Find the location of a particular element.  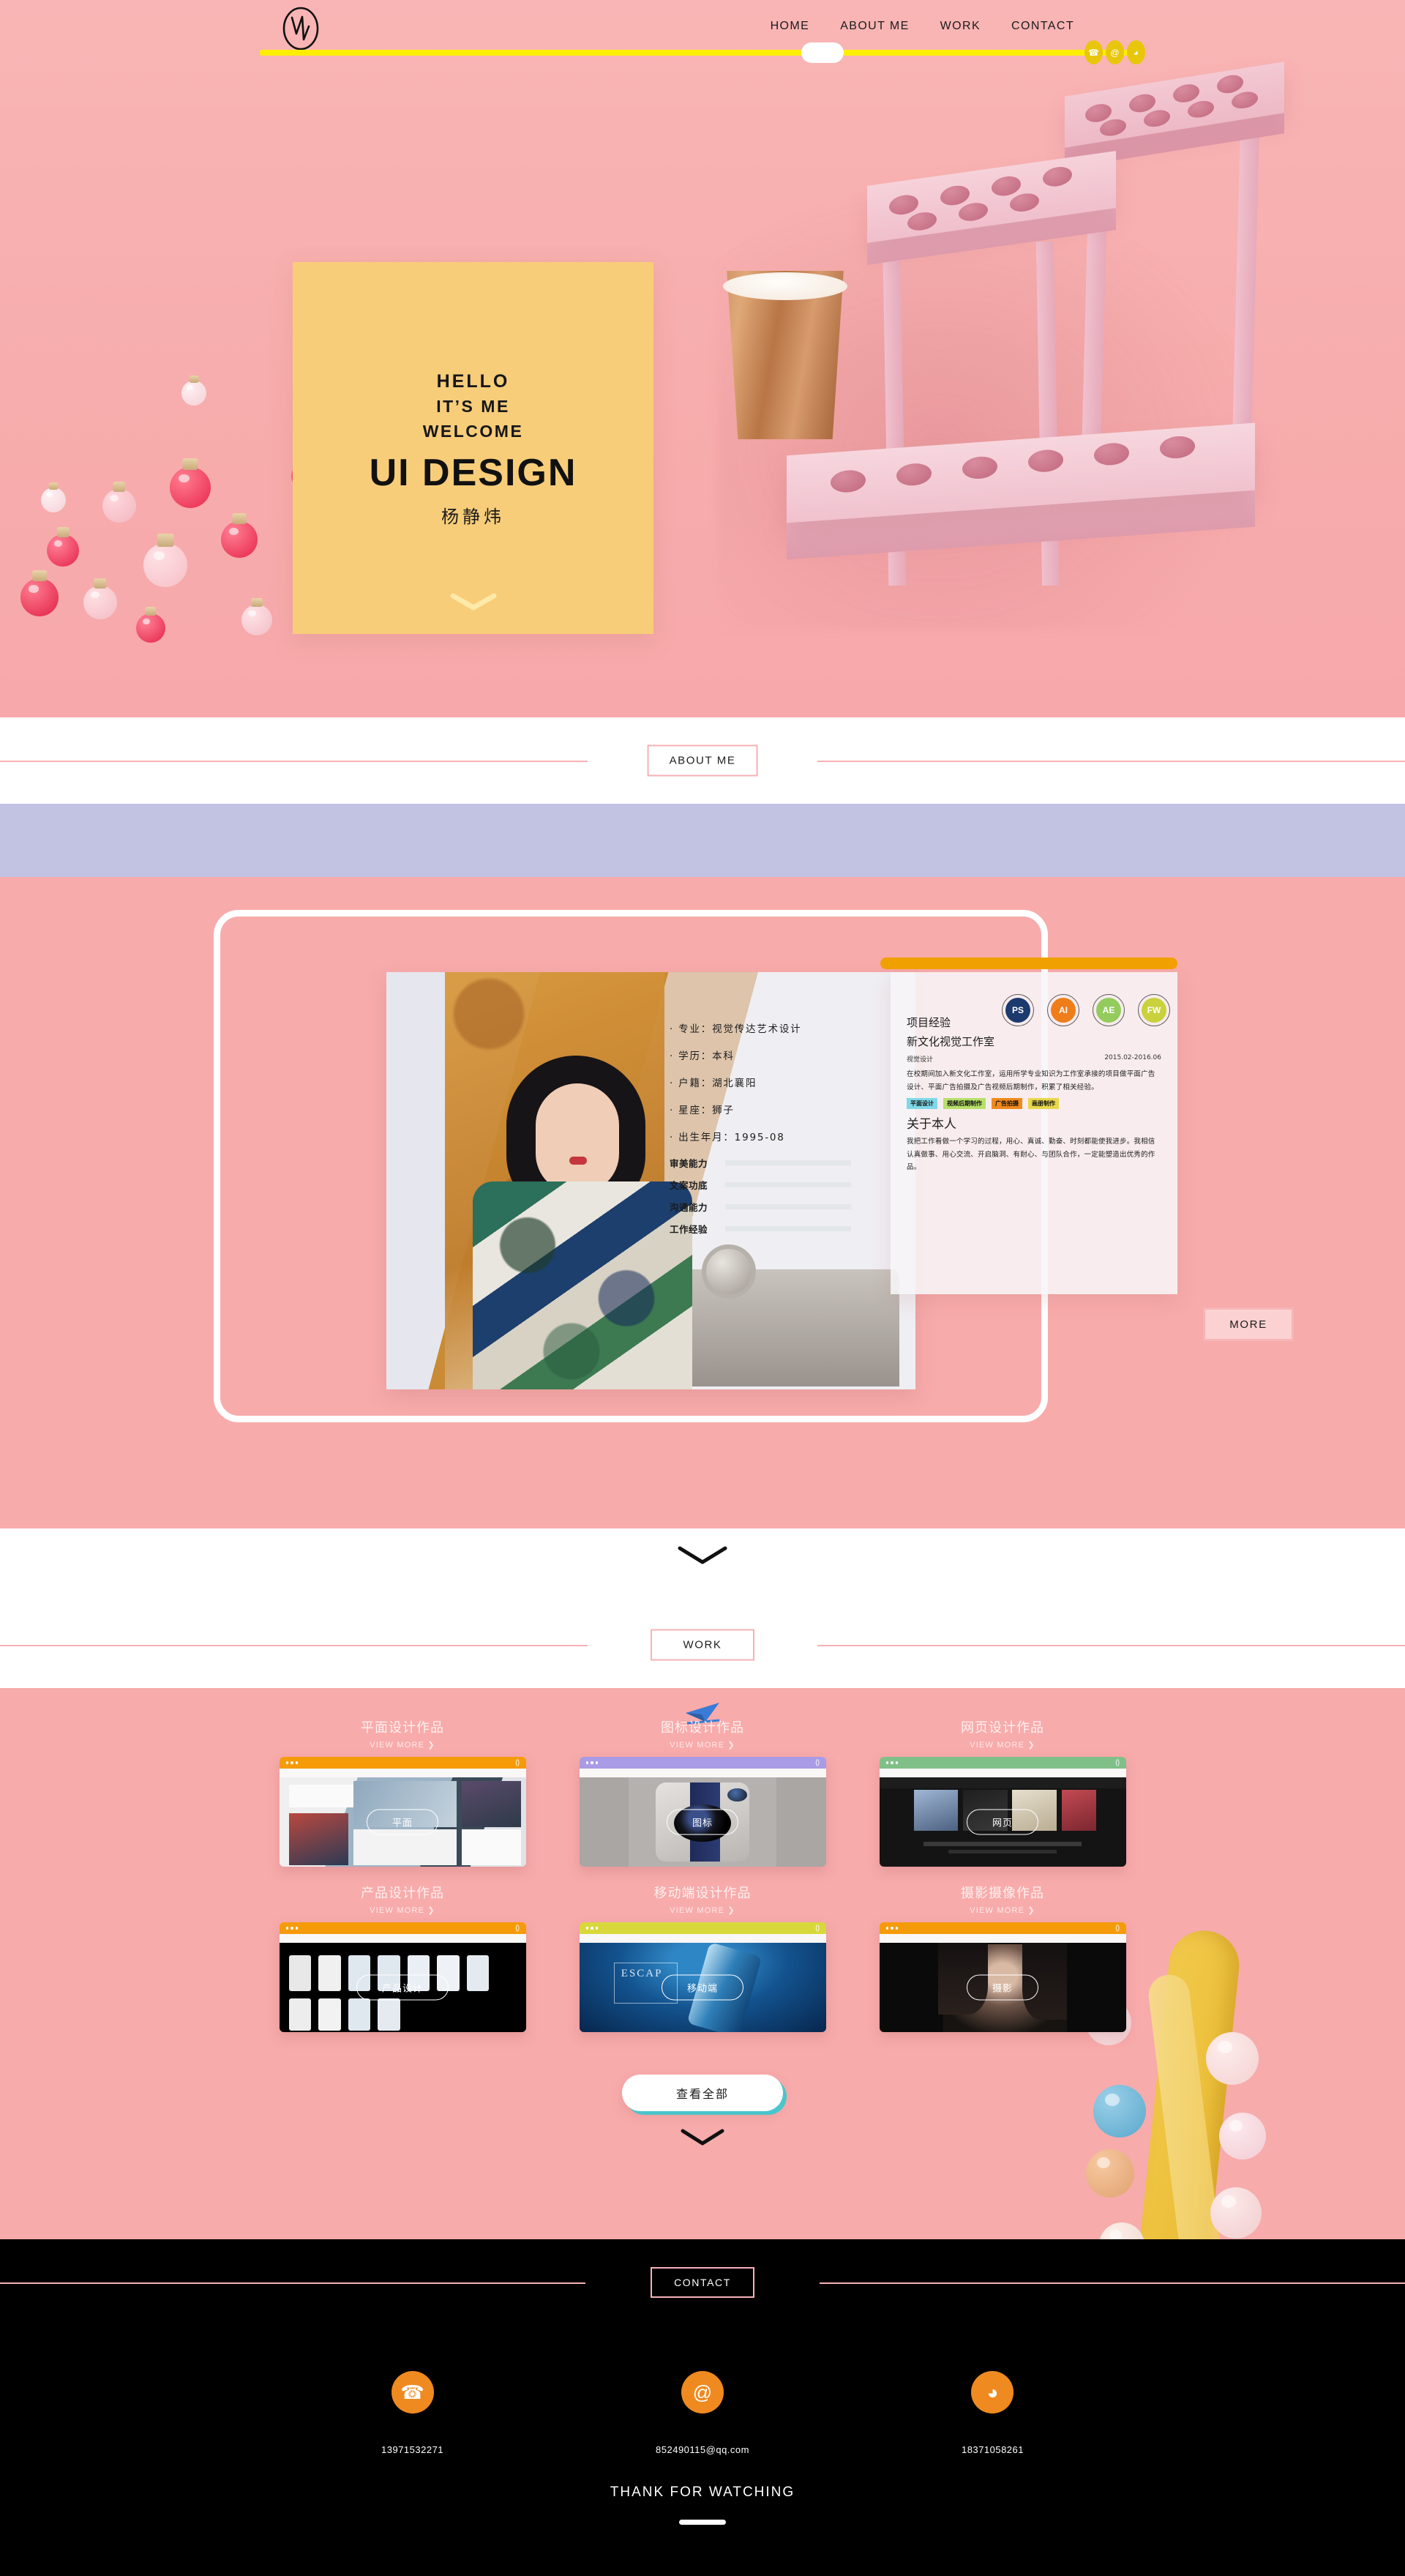

skill-label: 文案功底 is located at coordinates (689, 1185).